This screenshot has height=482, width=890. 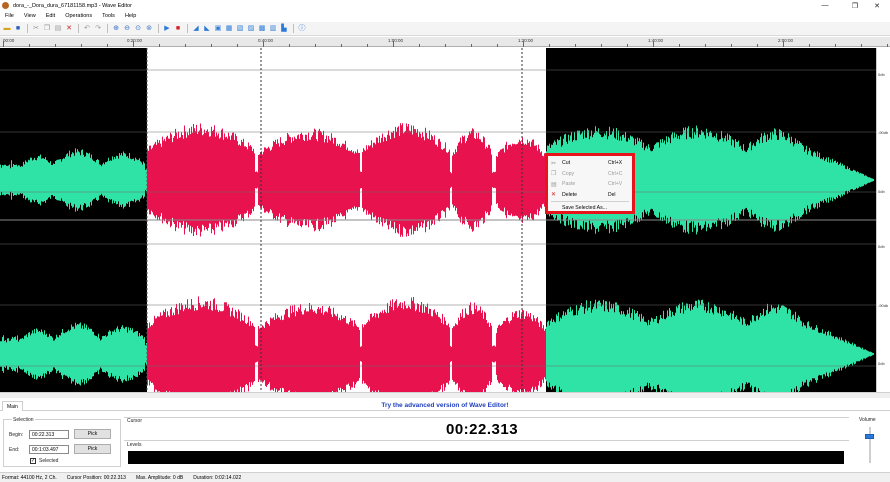 I want to click on menu-item-copy: ❐ Copy Ctrl+C, so click(x=590, y=174).